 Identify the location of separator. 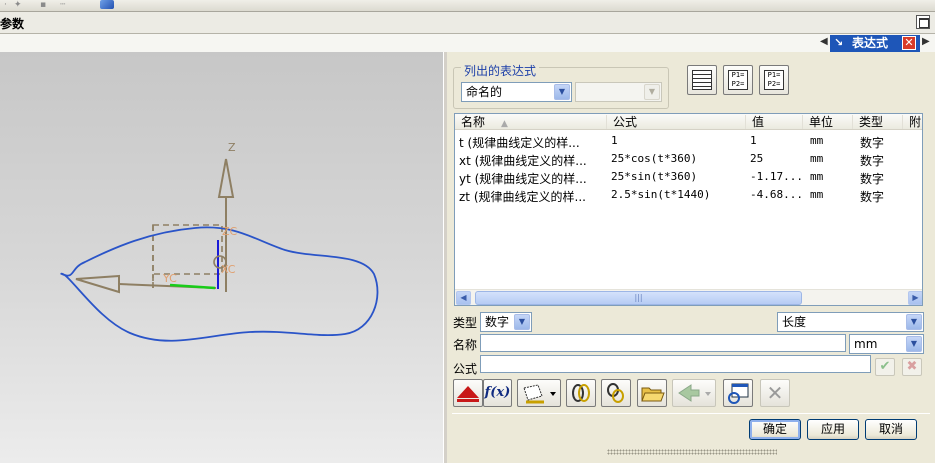
(691, 413).